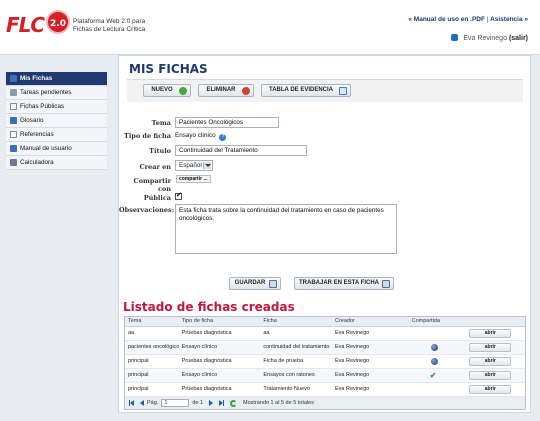 The image size is (540, 421). What do you see at coordinates (283, 361) in the screenshot?
I see `cell-ficha: Ficha de prueba` at bounding box center [283, 361].